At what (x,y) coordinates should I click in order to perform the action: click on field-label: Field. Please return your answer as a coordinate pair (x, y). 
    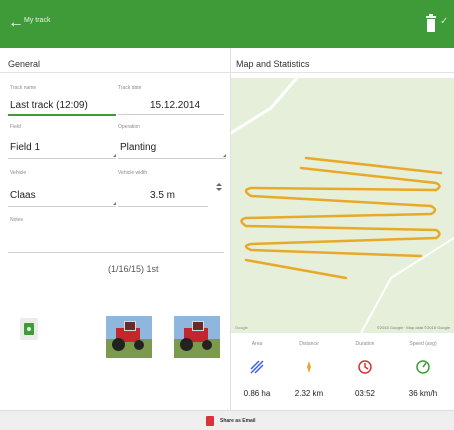
    Looking at the image, I should click on (15, 127).